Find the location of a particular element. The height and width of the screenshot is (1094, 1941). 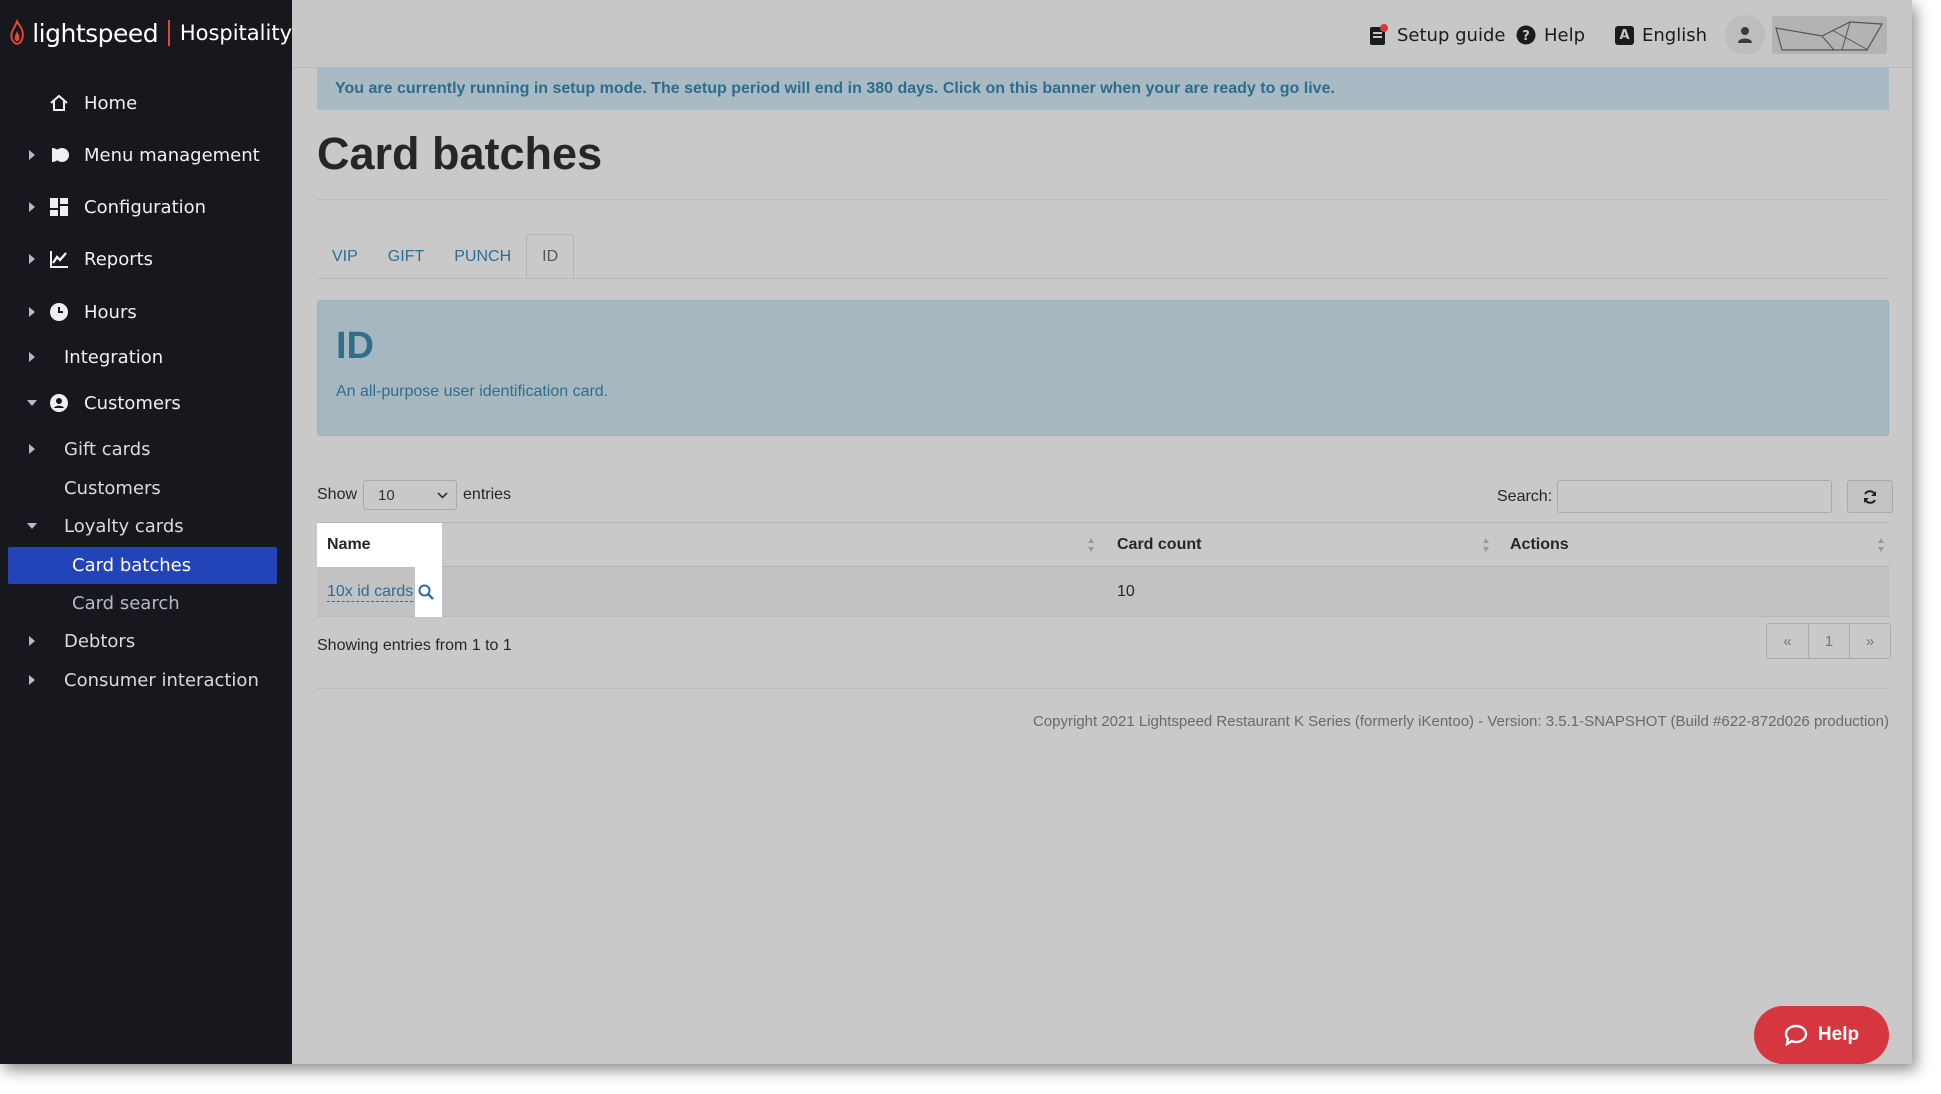

table-info: Showing entries from 1 to 1 is located at coordinates (414, 645).